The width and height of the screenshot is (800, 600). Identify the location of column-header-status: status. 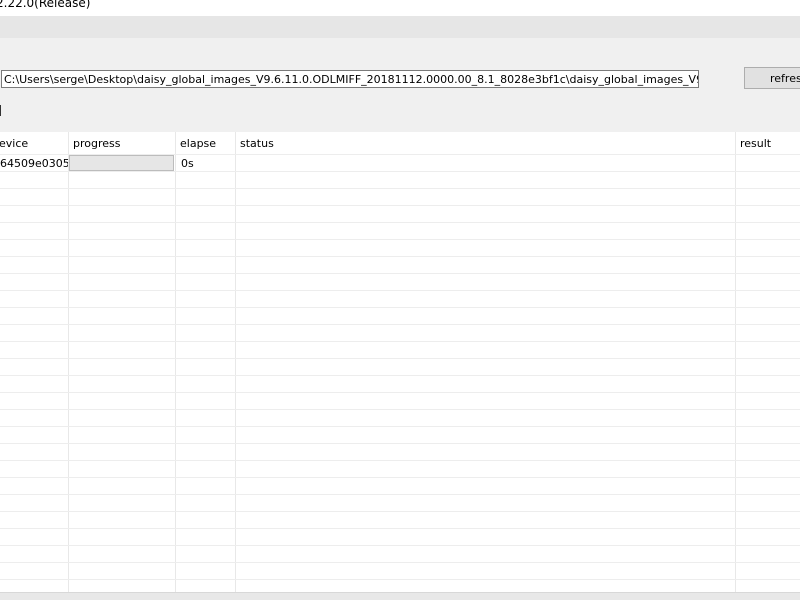
(485, 143).